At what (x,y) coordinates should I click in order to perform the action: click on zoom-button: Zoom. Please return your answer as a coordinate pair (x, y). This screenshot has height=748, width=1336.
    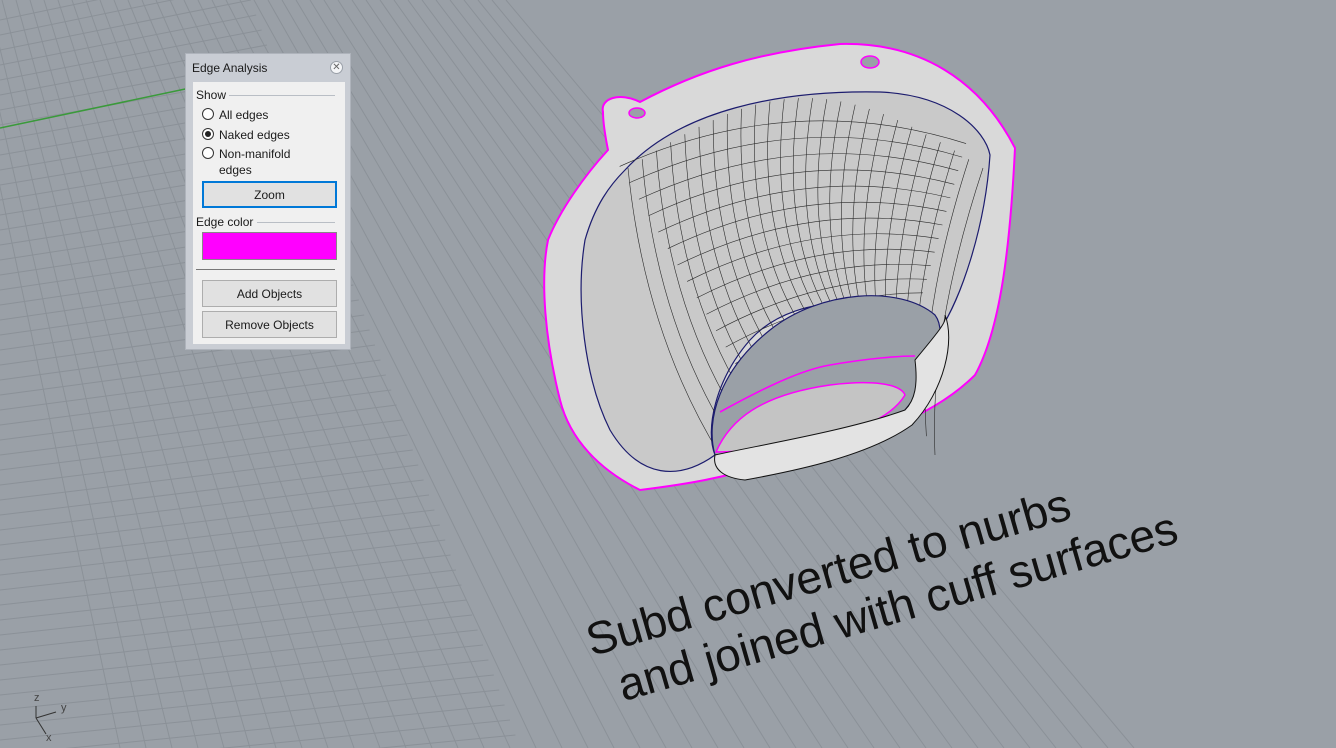
    Looking at the image, I should click on (269, 194).